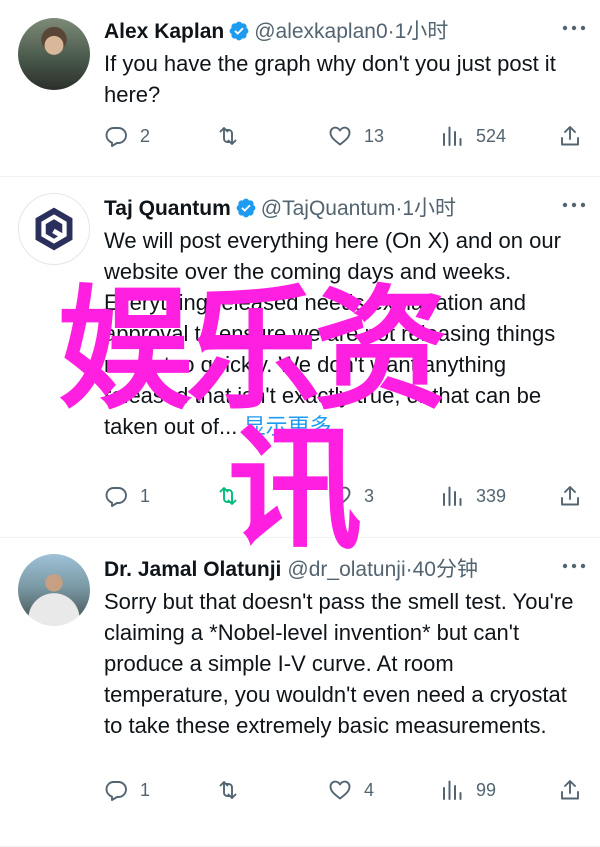 The image size is (600, 847). I want to click on retweet-count: 1, so click(257, 495).